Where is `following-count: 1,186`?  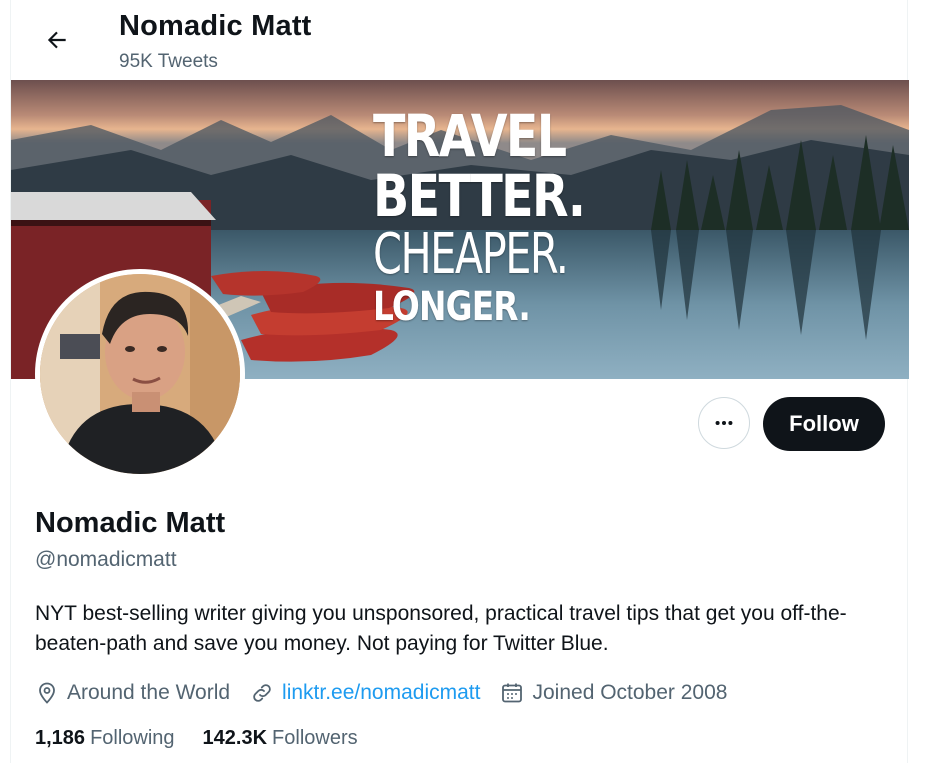 following-count: 1,186 is located at coordinates (60, 738).